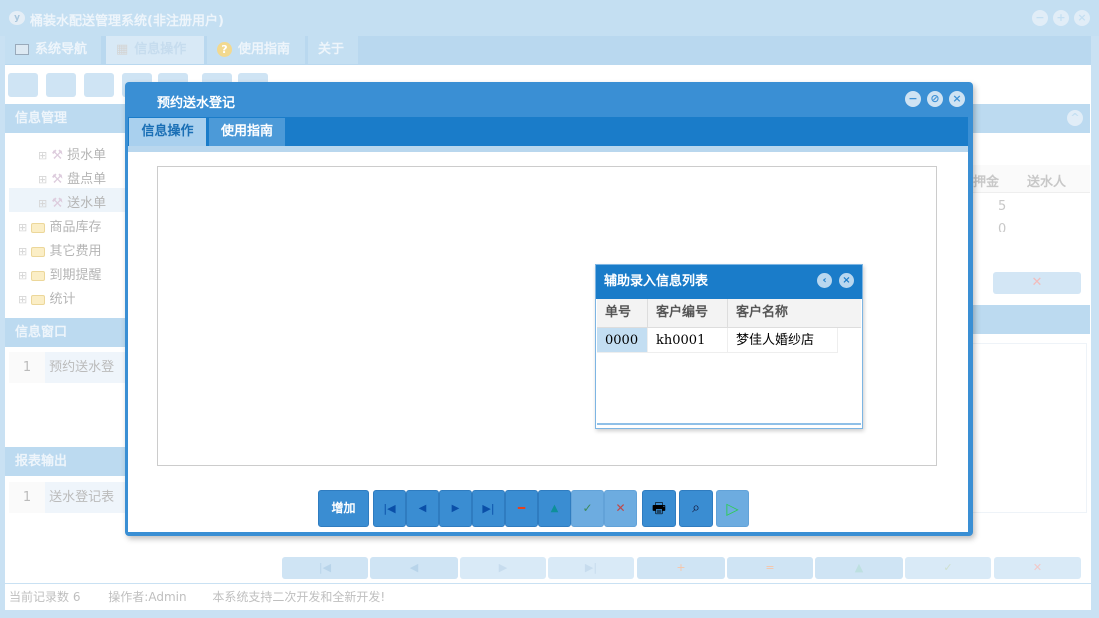 This screenshot has height=618, width=1099. Describe the element at coordinates (75, 275) in the screenshot. I see `tree-label: 到期提醒` at that location.